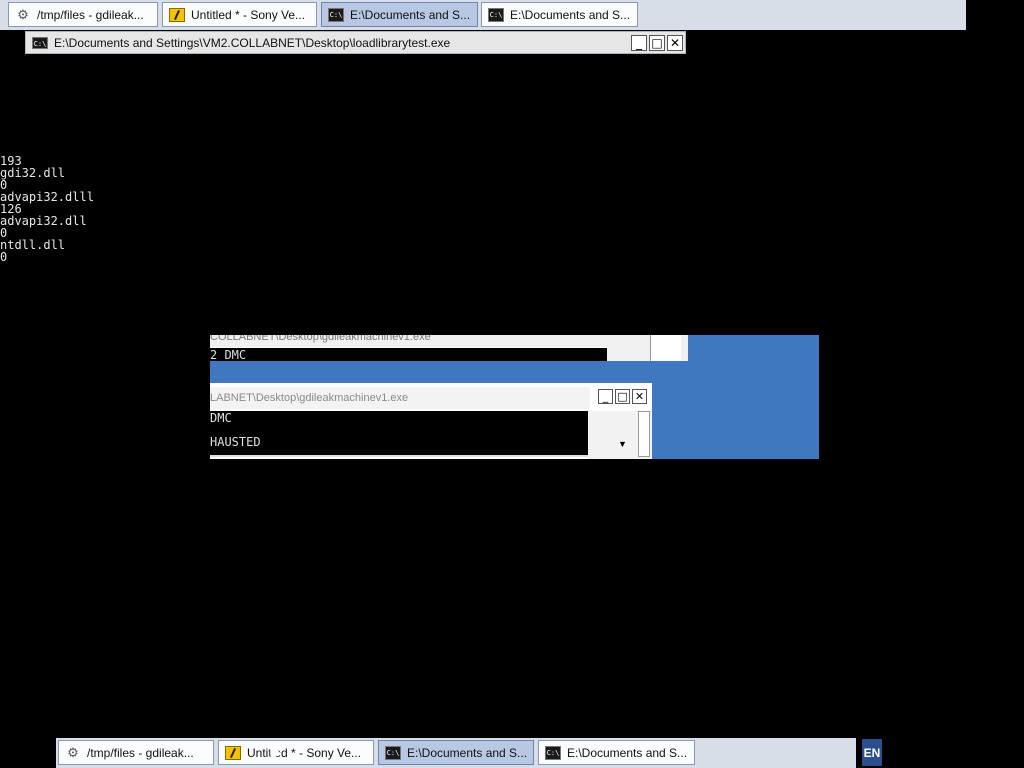  I want to click on console-line: gdi32.dll, so click(33, 173).